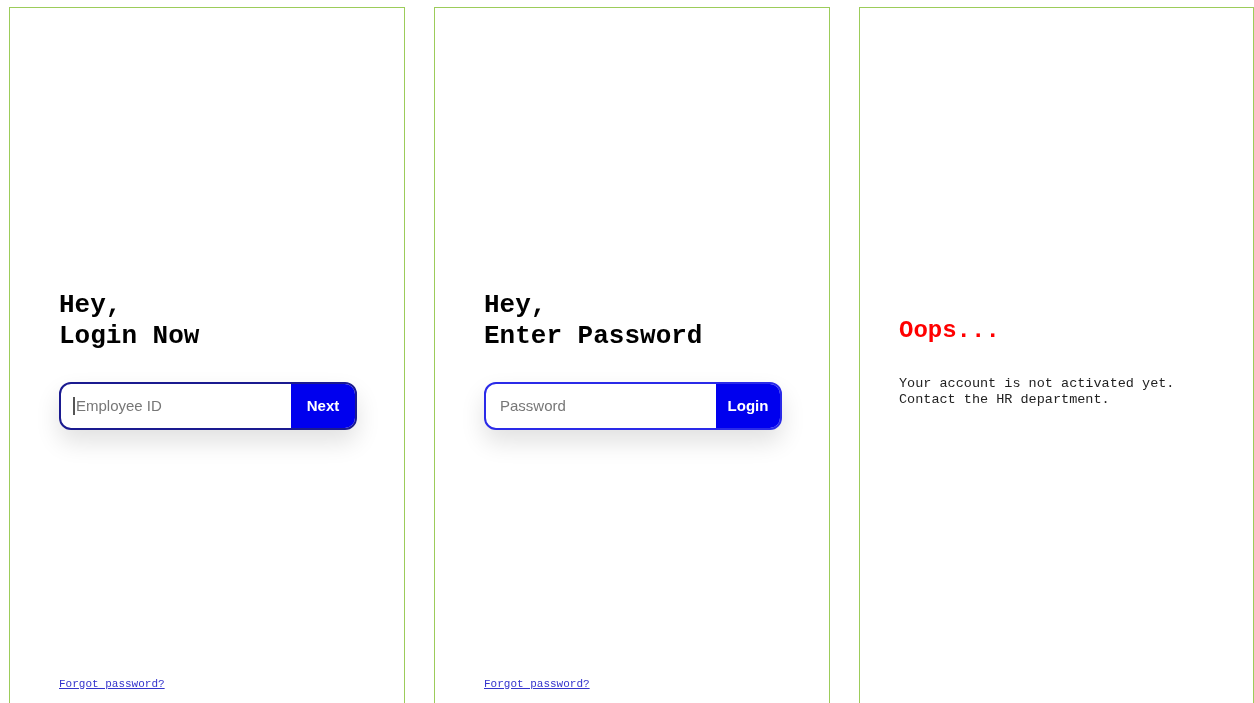 This screenshot has height=703, width=1254. What do you see at coordinates (74, 406) in the screenshot?
I see `text-cursor` at bounding box center [74, 406].